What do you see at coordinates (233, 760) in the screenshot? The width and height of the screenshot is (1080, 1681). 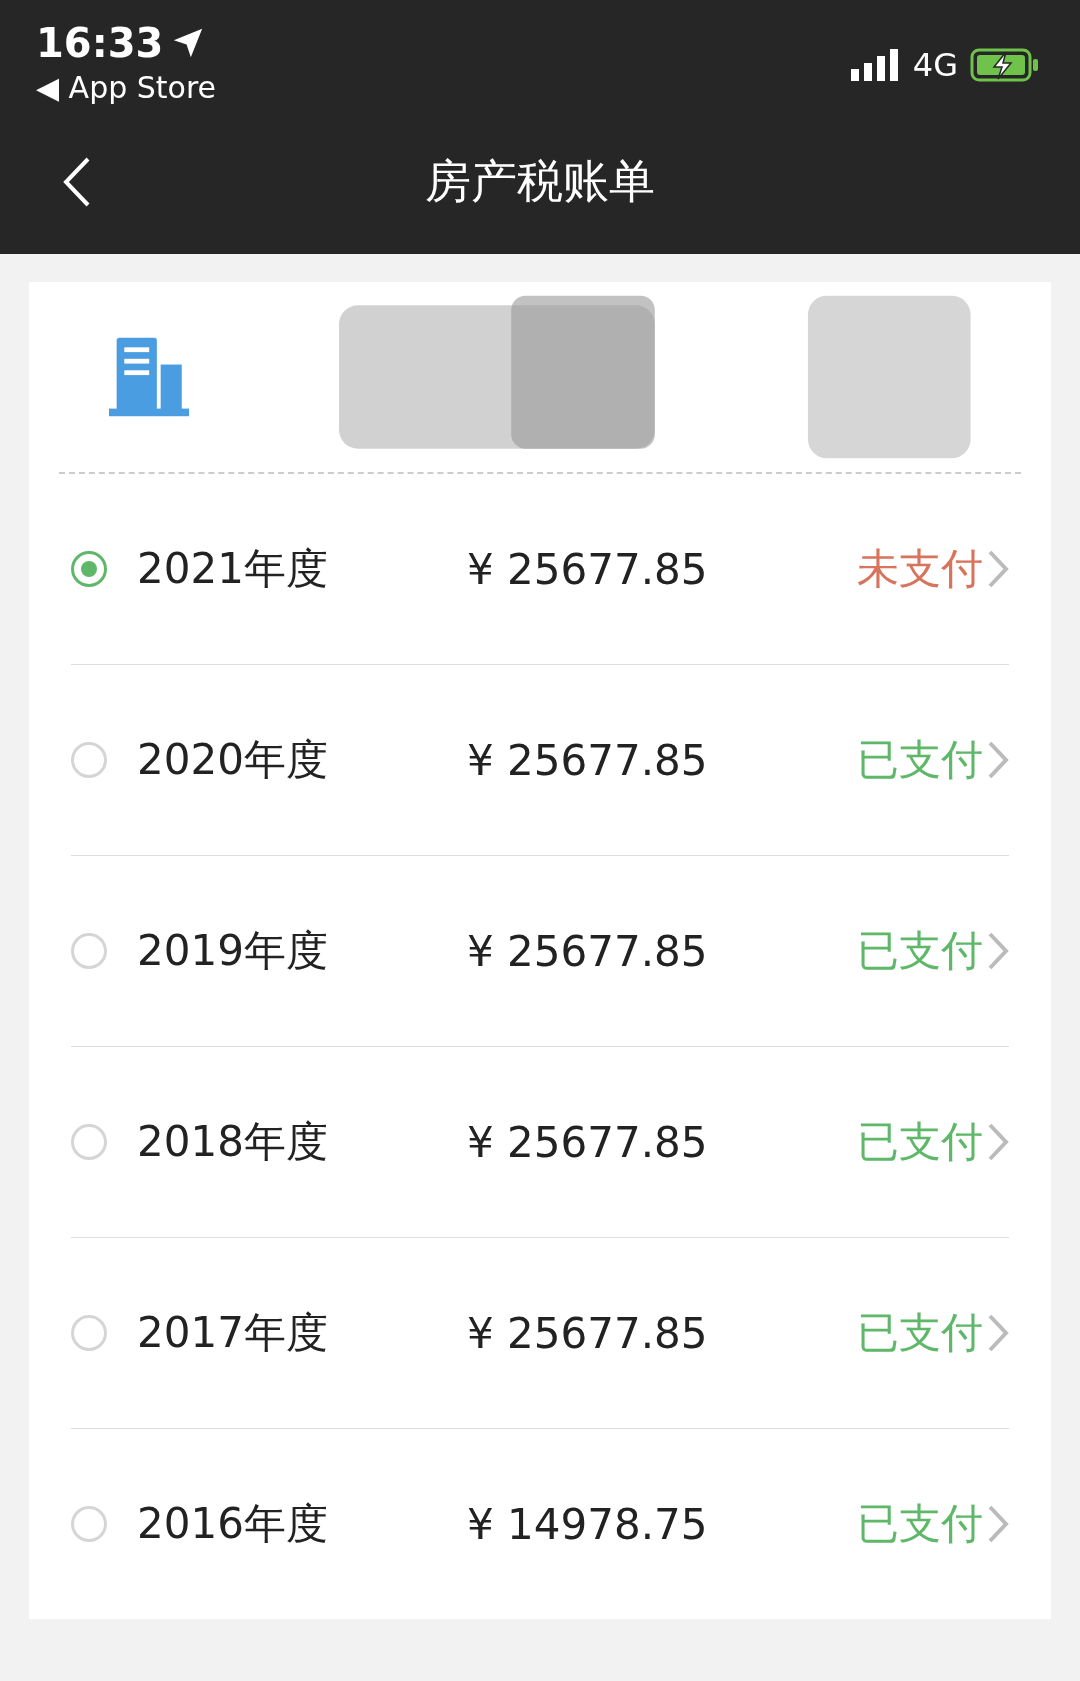 I see `year-label: 2020年度` at bounding box center [233, 760].